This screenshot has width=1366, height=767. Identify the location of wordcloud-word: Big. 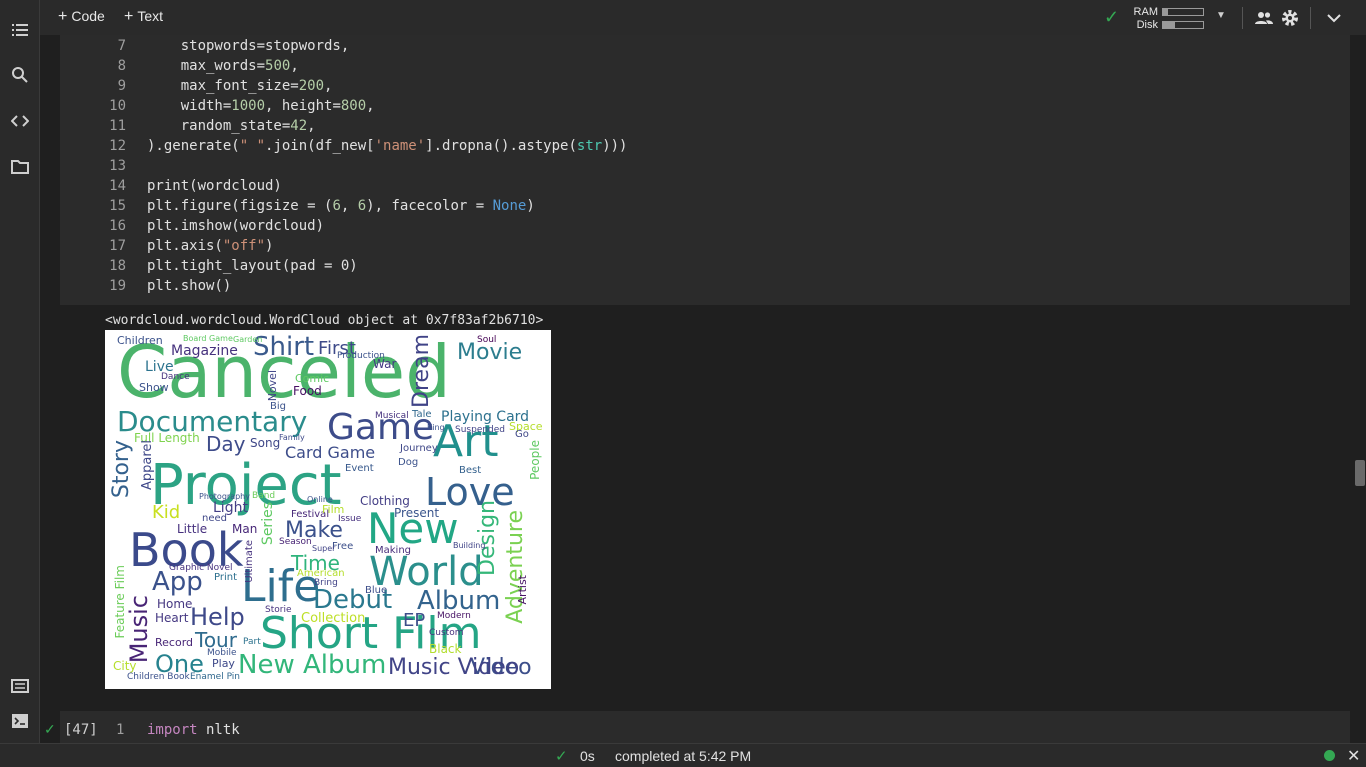
(278, 406).